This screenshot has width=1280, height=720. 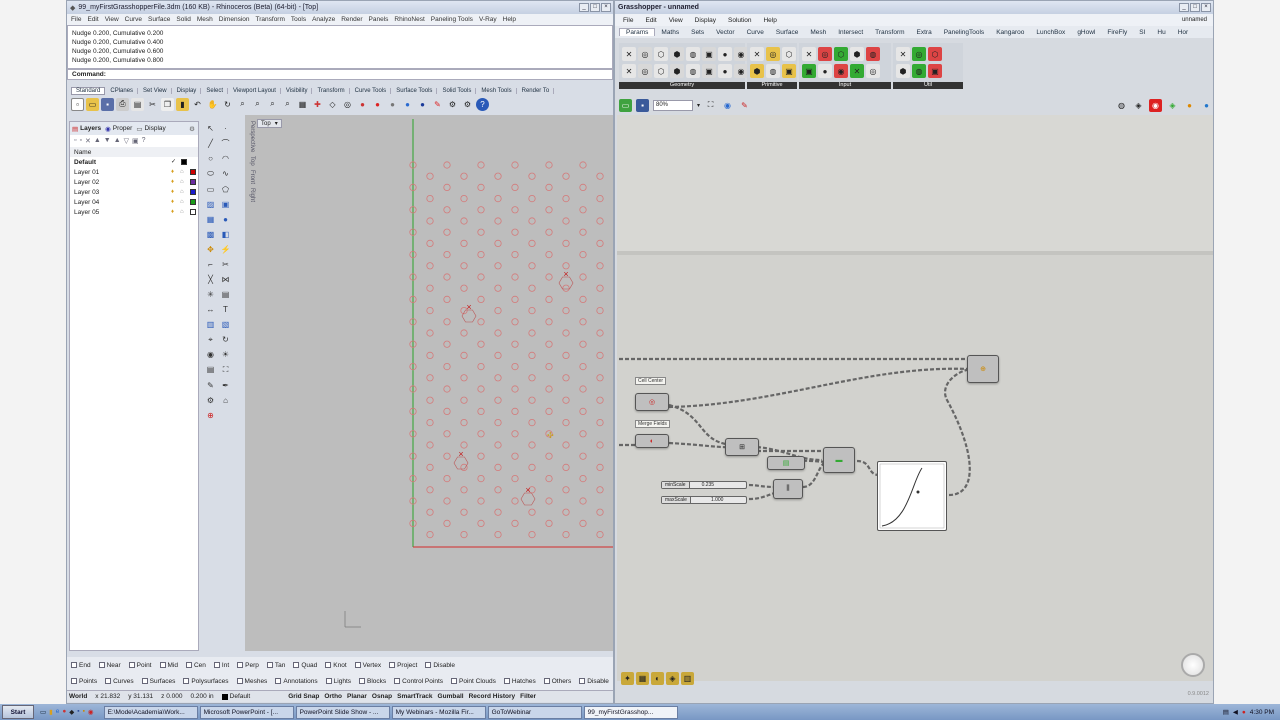 I want to click on viewport-side-tab: Top, so click(x=252, y=161).